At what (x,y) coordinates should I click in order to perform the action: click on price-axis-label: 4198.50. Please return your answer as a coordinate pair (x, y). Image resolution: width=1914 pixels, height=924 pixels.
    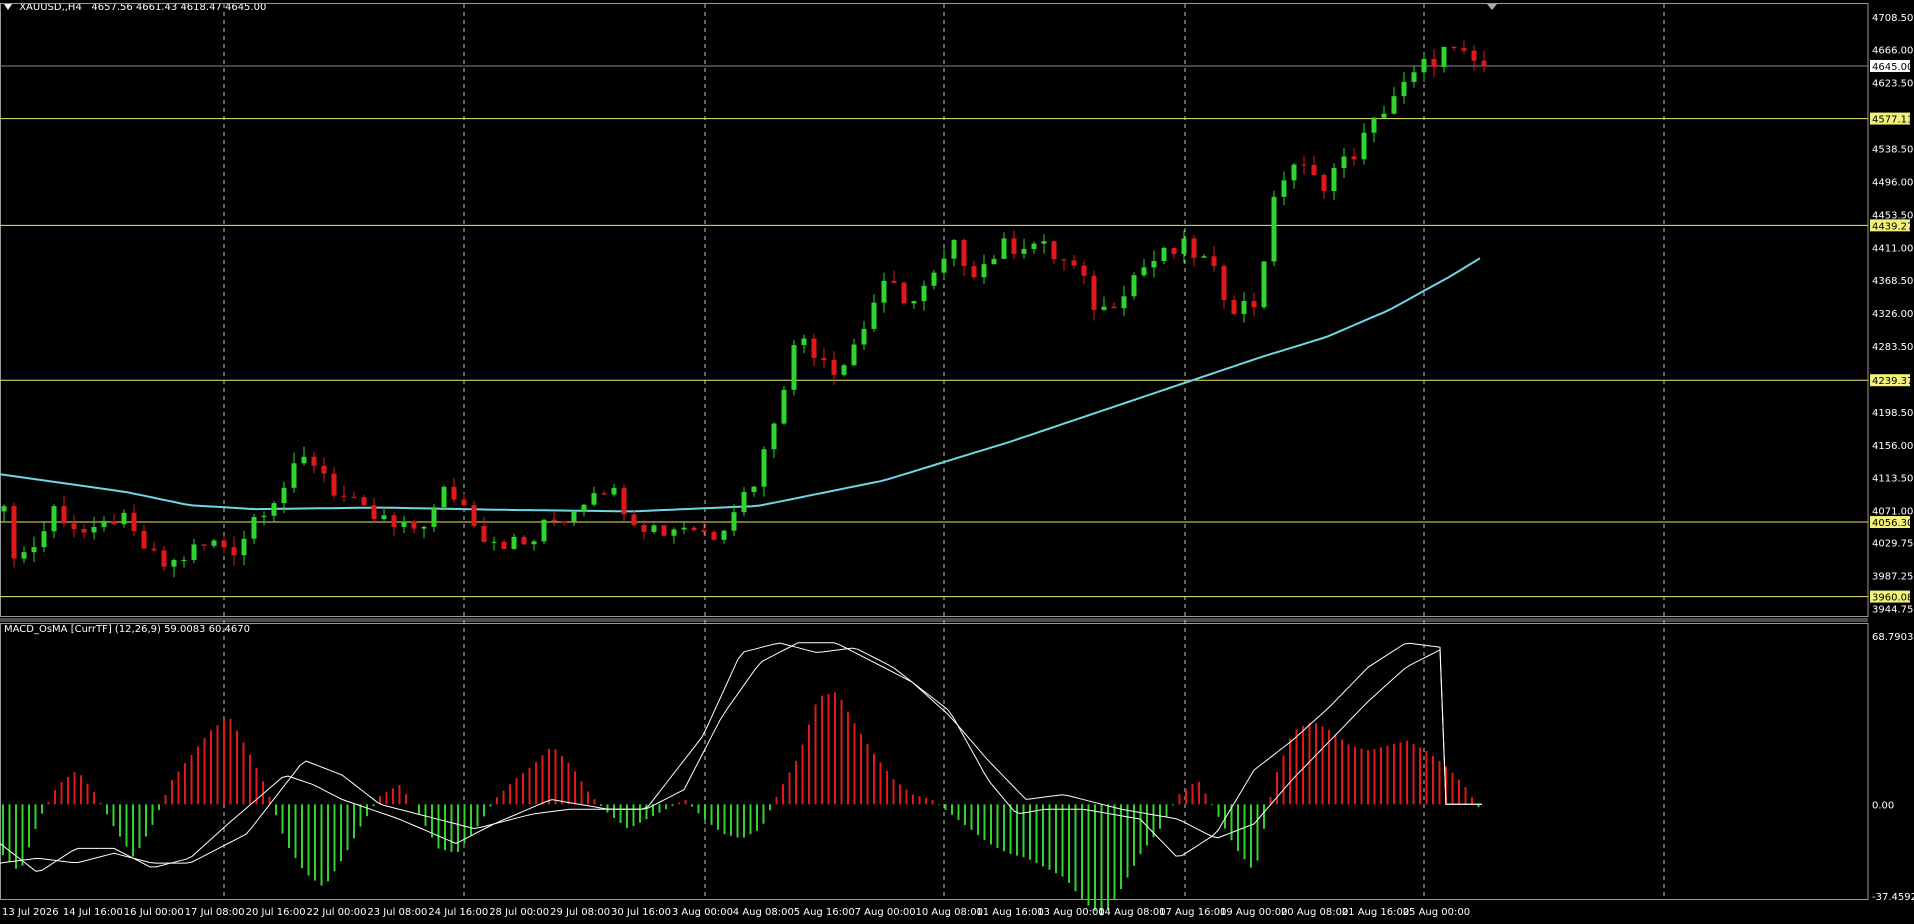
    Looking at the image, I should click on (1892, 413).